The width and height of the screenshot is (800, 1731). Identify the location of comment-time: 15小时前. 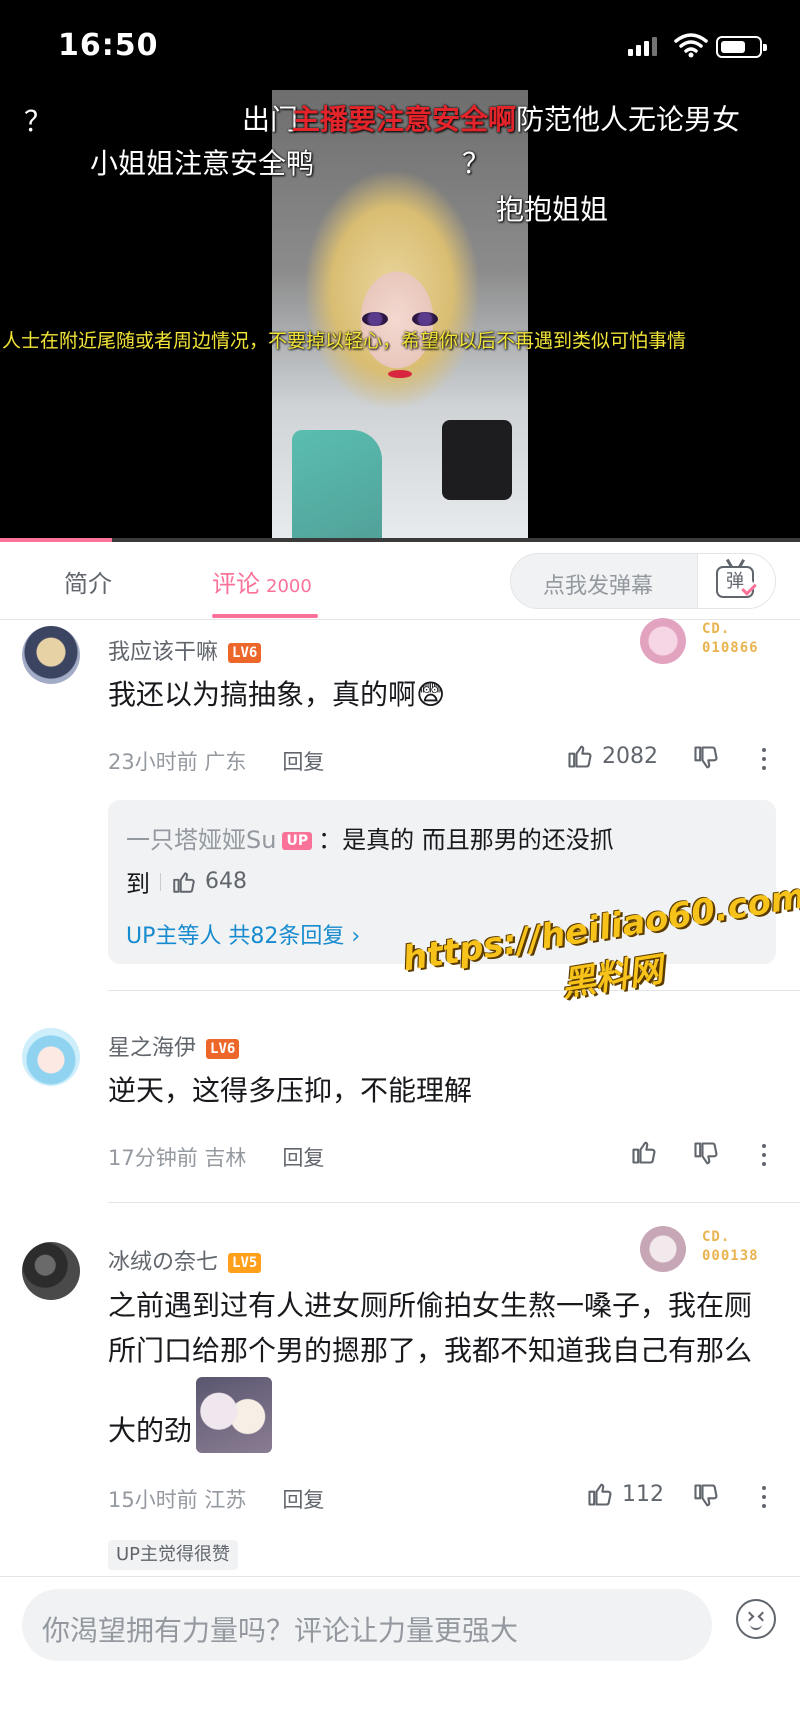
(153, 1500).